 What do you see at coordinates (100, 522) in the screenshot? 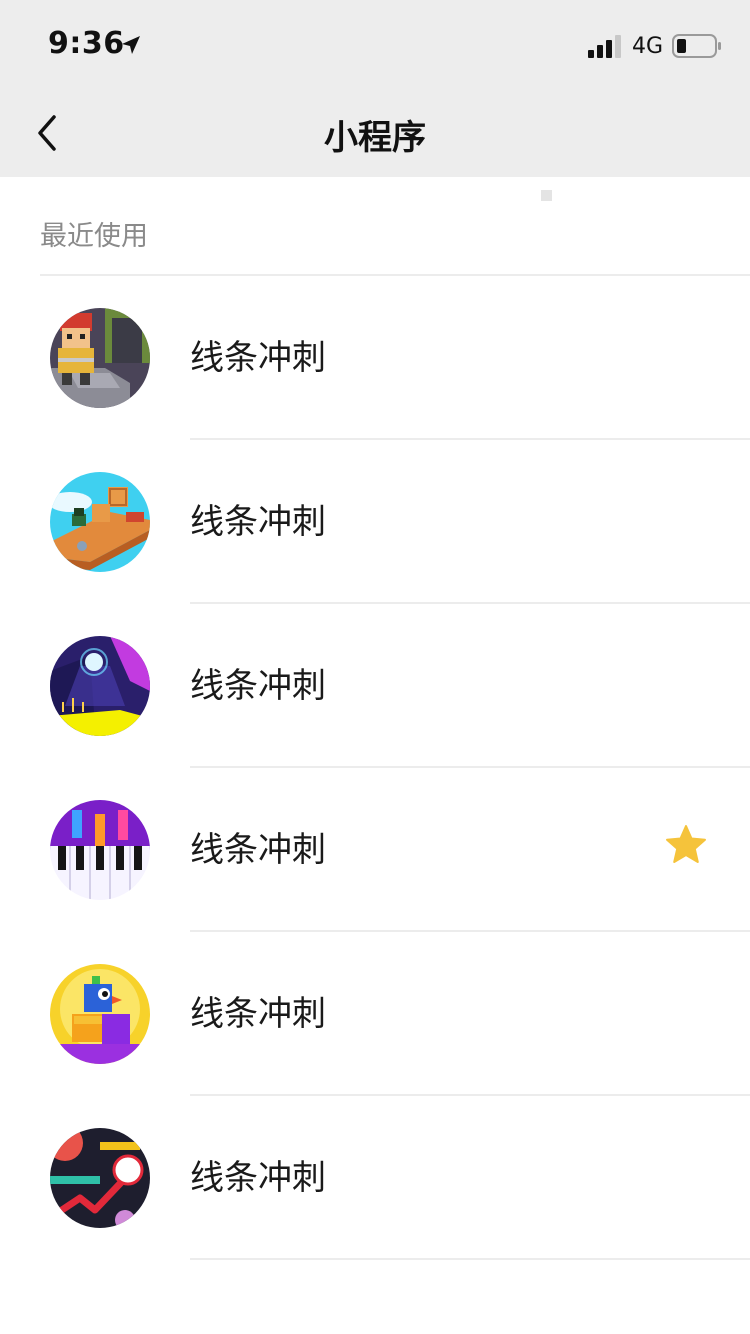
I see `crate-bridge-game-icon` at bounding box center [100, 522].